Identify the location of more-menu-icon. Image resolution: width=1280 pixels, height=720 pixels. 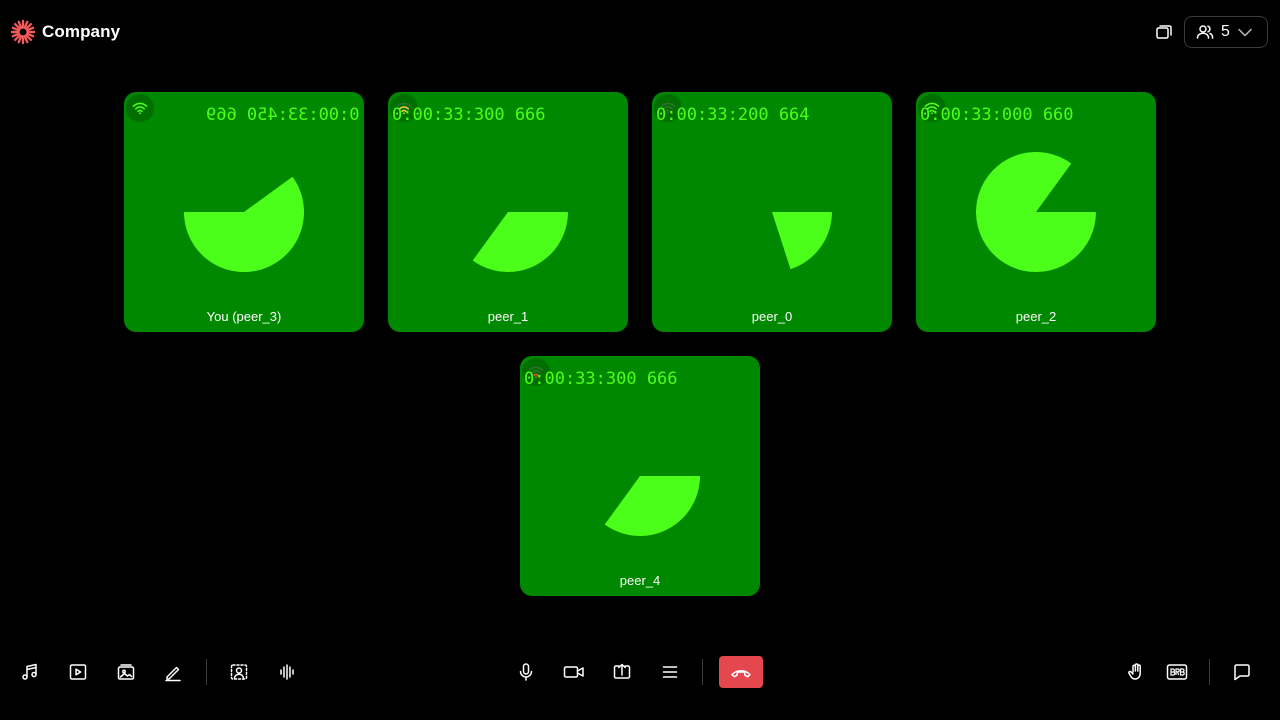
(670, 672).